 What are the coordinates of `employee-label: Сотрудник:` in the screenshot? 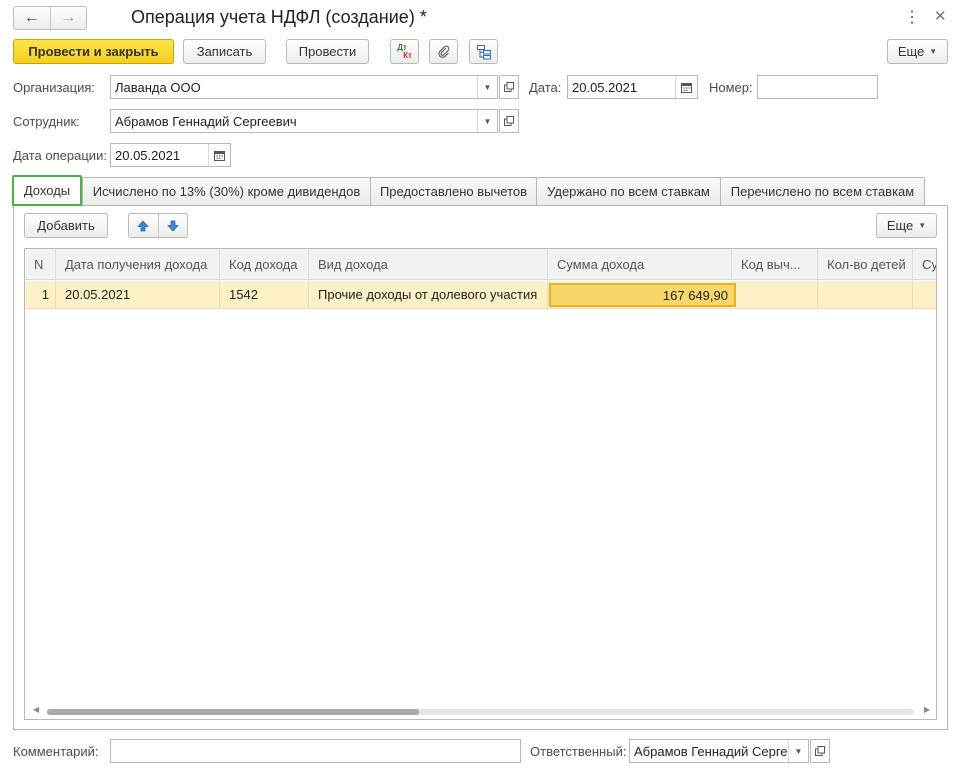 It's located at (46, 121).